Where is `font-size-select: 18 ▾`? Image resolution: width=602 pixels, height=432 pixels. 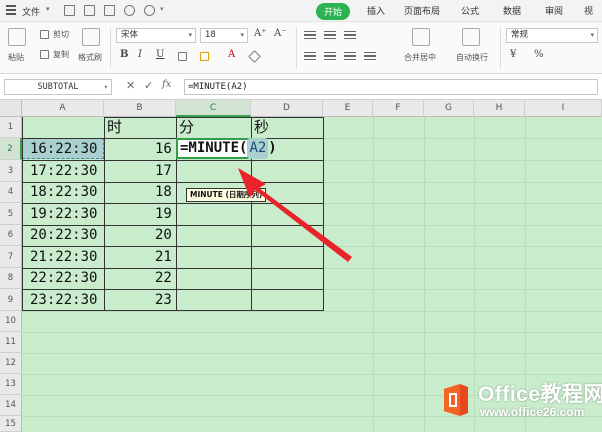
font-size-select: 18 ▾ is located at coordinates (224, 35).